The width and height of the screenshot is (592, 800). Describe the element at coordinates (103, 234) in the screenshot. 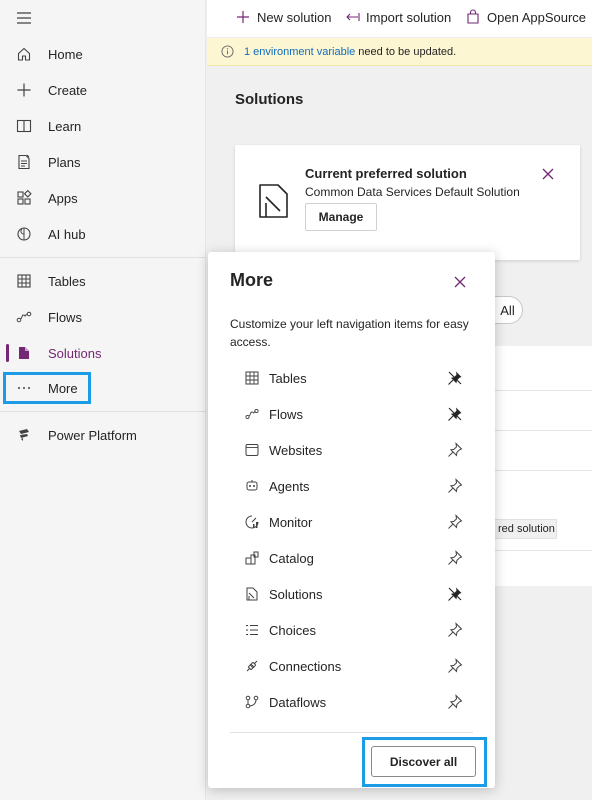

I see `nav-item-ai-hub: AI hub` at that location.